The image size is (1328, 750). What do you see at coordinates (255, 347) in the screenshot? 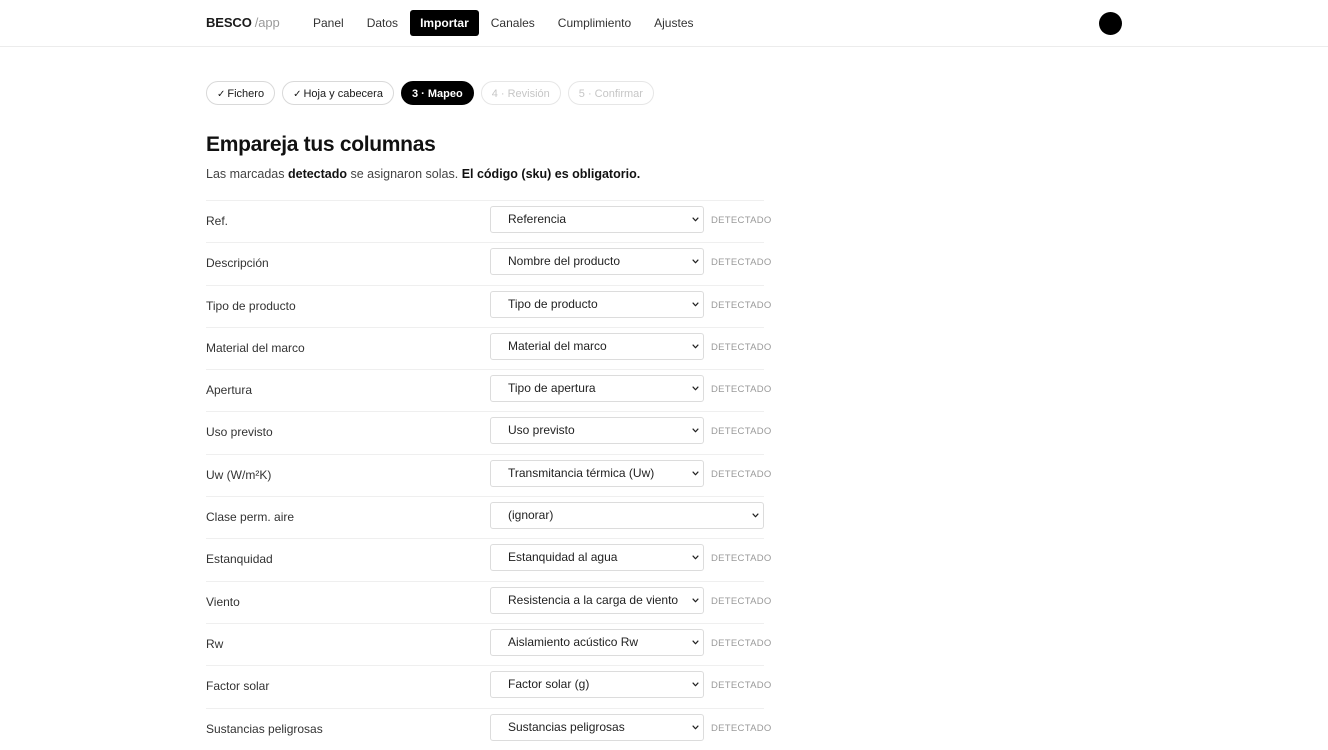
I see `source-column-label: Material del marco` at bounding box center [255, 347].